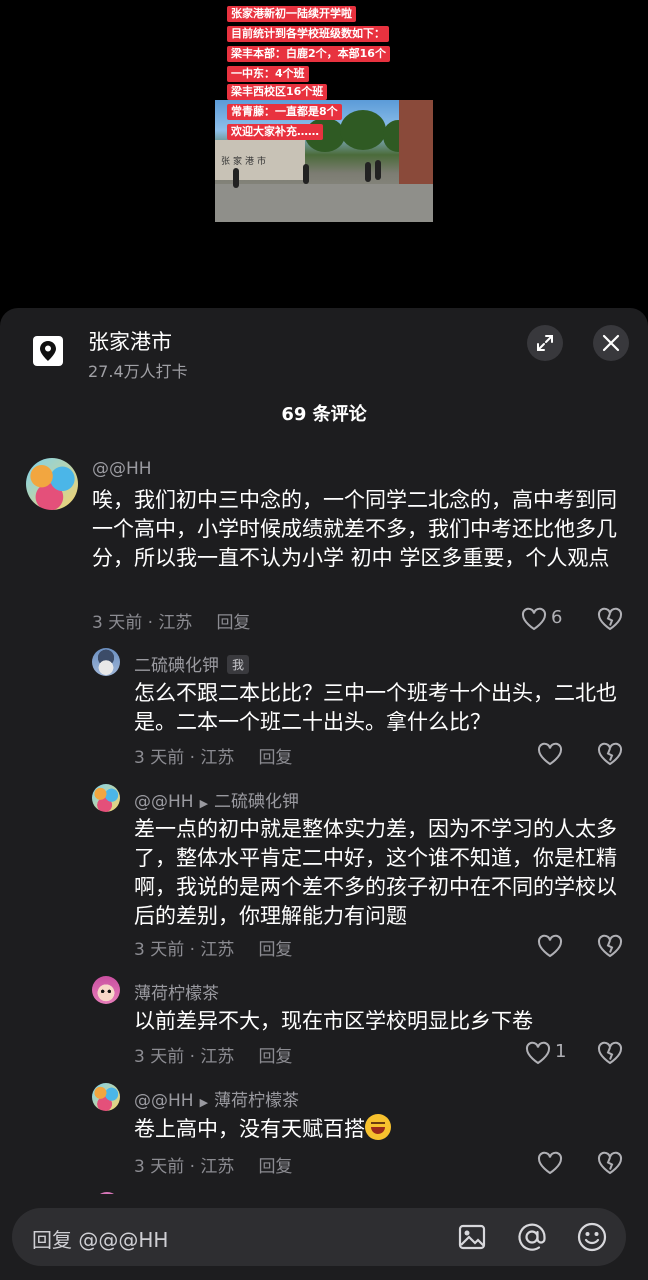 Image resolution: width=648 pixels, height=1280 pixels. What do you see at coordinates (249, 1129) in the screenshot?
I see `comment-text-body: 卷上高中，没有天赋百搭` at bounding box center [249, 1129].